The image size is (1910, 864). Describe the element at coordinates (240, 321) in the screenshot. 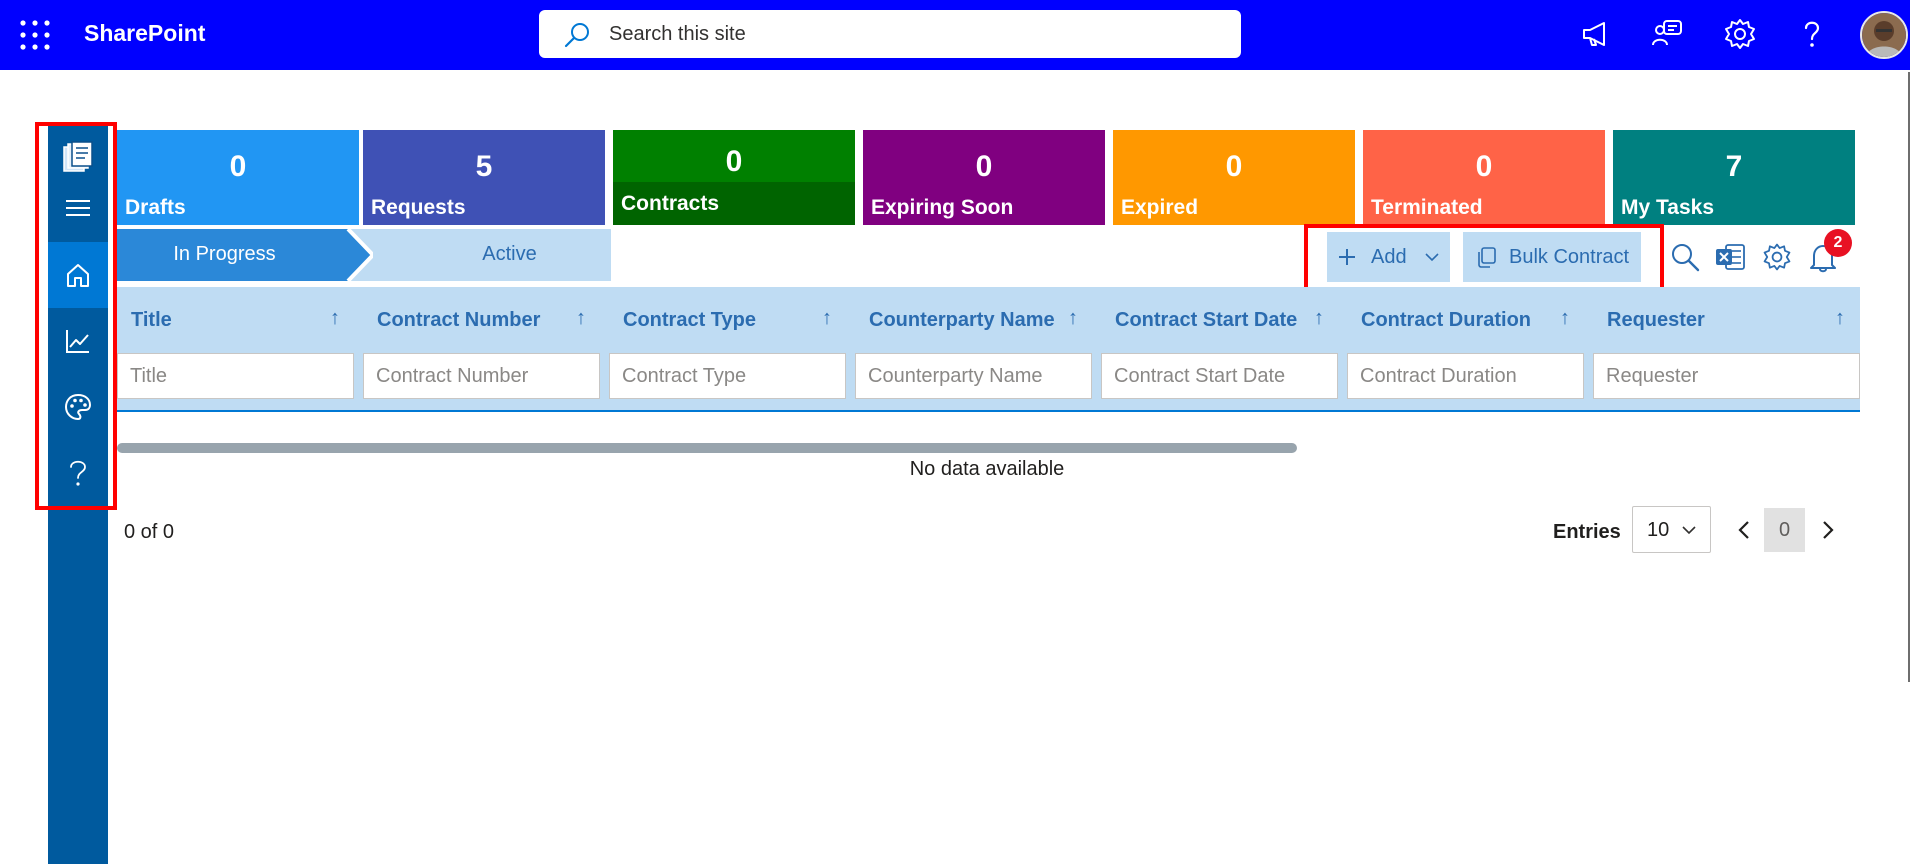

I see `column-header-title: Title ↑` at that location.